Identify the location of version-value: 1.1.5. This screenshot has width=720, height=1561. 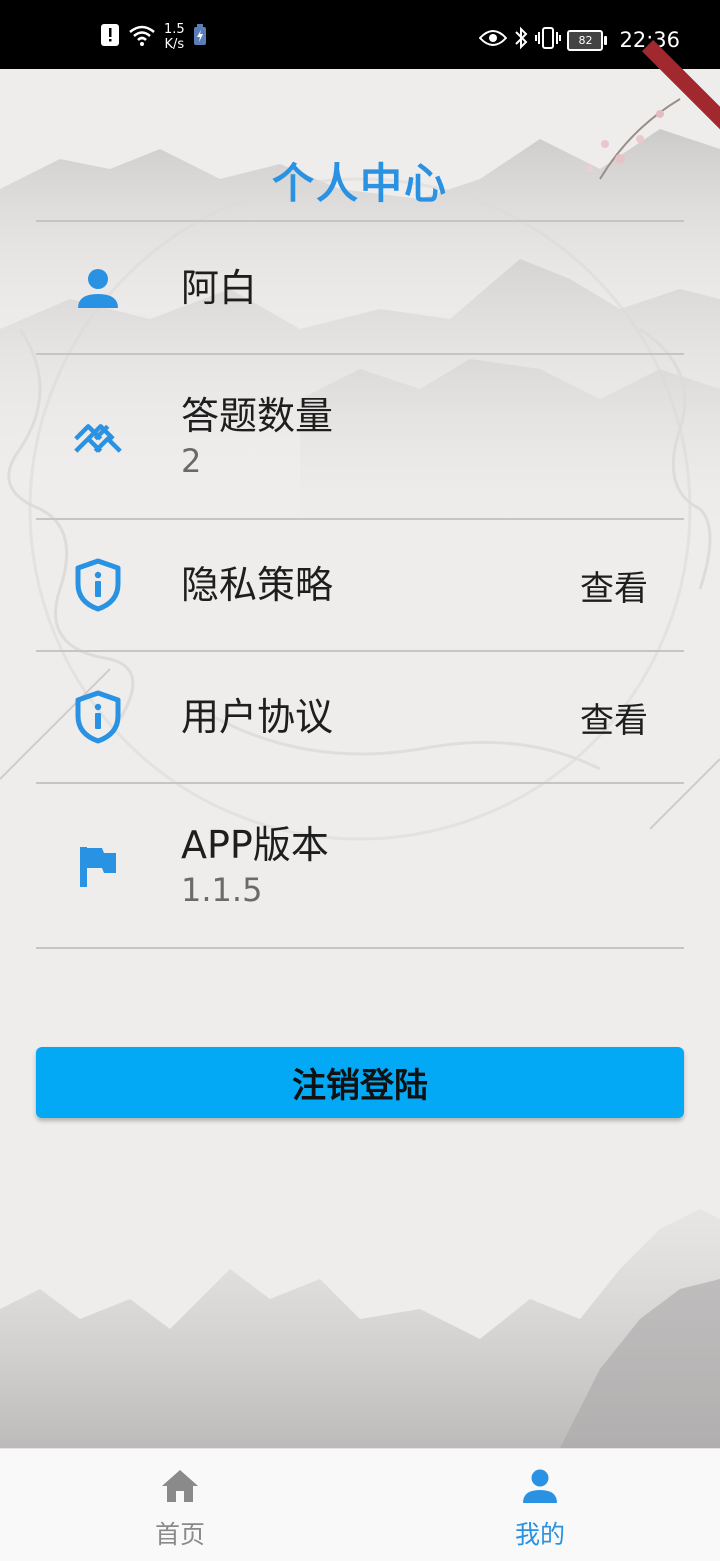
(222, 889).